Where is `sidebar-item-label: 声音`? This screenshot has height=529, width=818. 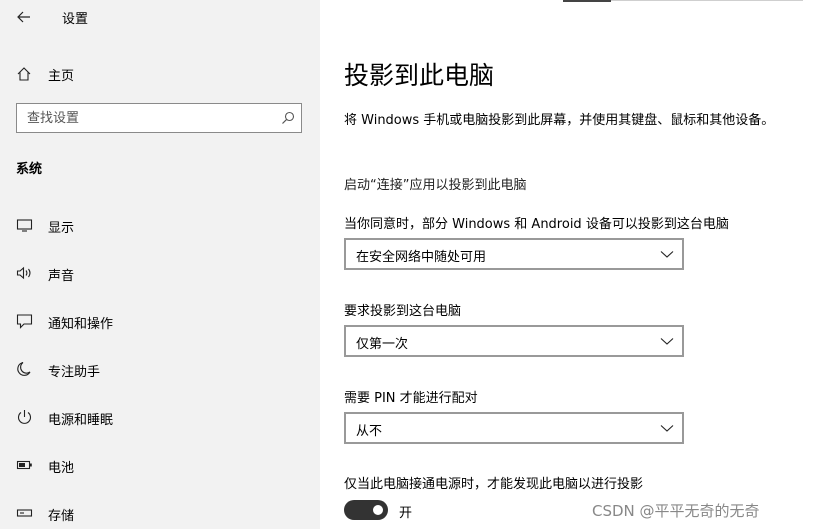
sidebar-item-label: 声音 is located at coordinates (61, 276).